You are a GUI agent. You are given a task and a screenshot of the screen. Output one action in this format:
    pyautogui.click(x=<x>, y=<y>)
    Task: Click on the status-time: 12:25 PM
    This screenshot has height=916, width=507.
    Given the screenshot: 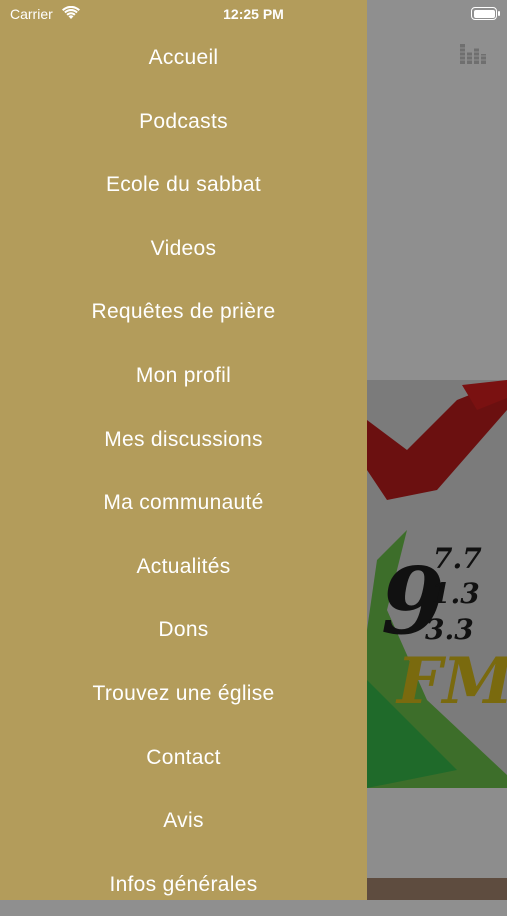 What is the action you would take?
    pyautogui.click(x=253, y=14)
    